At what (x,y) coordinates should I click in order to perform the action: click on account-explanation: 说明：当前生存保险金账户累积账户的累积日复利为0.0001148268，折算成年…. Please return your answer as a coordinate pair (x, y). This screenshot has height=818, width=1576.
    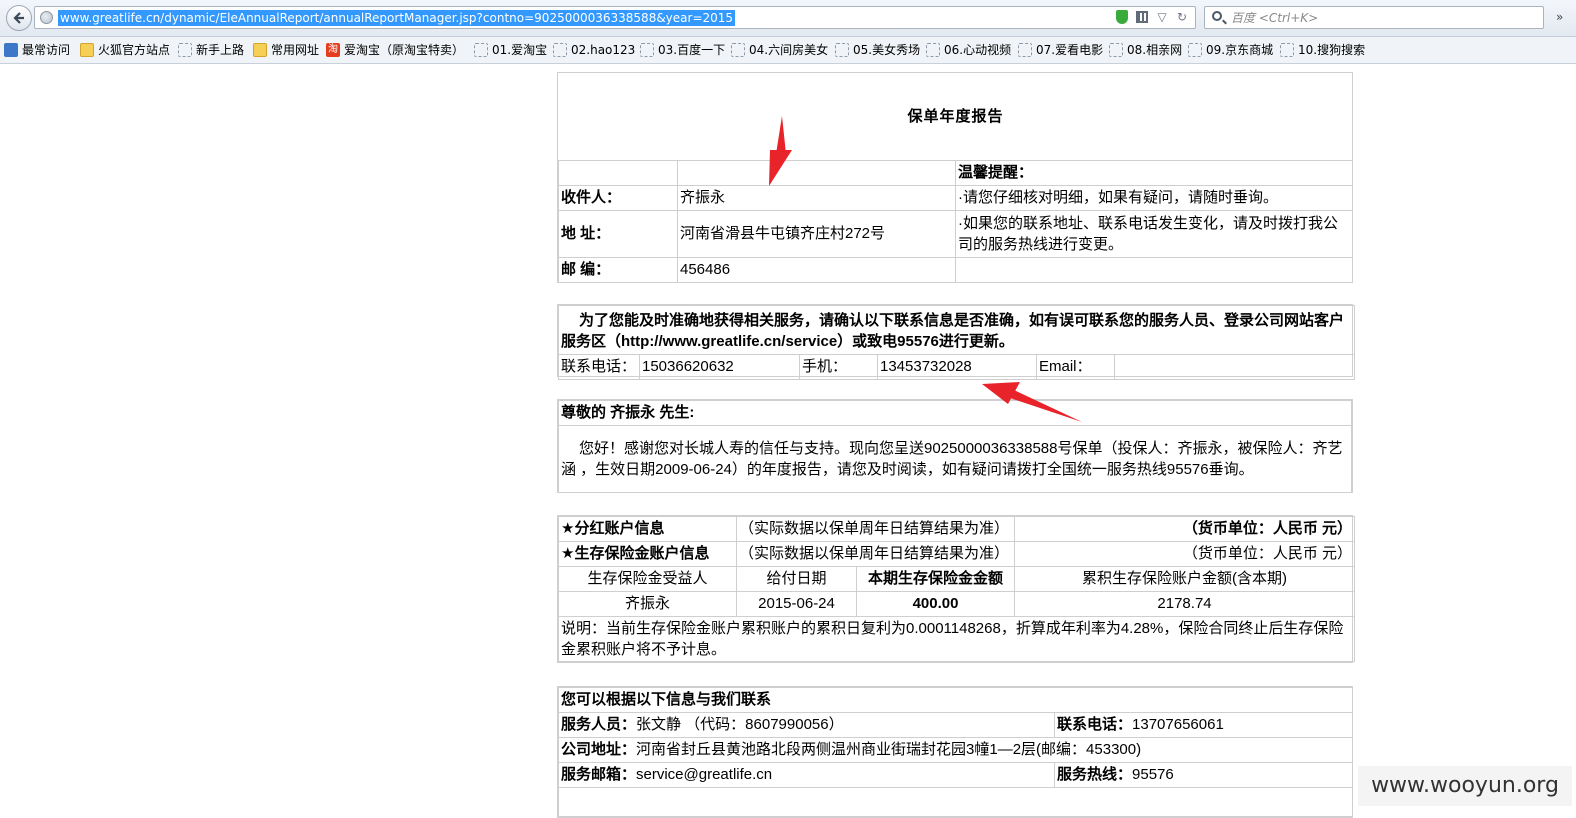
    Looking at the image, I should click on (956, 639).